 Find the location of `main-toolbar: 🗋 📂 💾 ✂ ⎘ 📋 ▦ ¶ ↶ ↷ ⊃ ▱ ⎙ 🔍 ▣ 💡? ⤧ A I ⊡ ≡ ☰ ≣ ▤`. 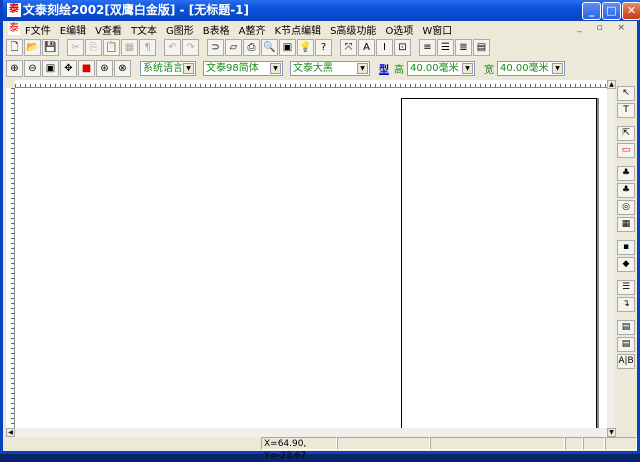

main-toolbar: 🗋 📂 💾 ✂ ⎘ 📋 ▦ ¶ ↶ ↷ ⊃ ▱ ⎙ 🔍 ▣ 💡? ⤧ A I ⊡ ≡ ☰ ≣ ▤ is located at coordinates (248, 47).